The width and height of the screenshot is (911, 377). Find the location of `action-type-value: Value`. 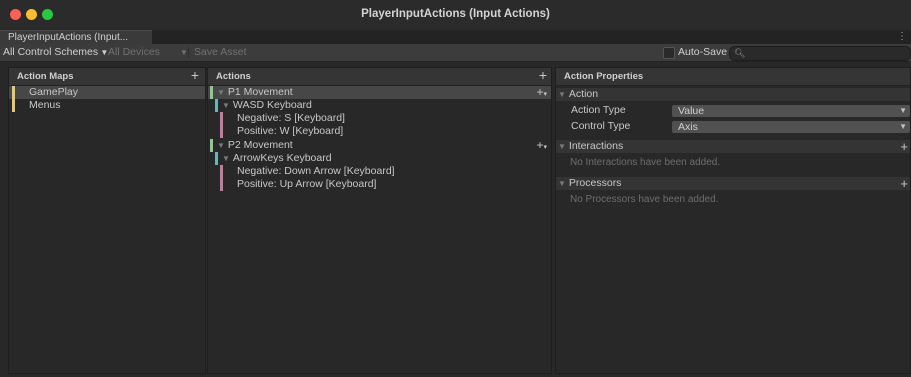

action-type-value: Value is located at coordinates (691, 111).